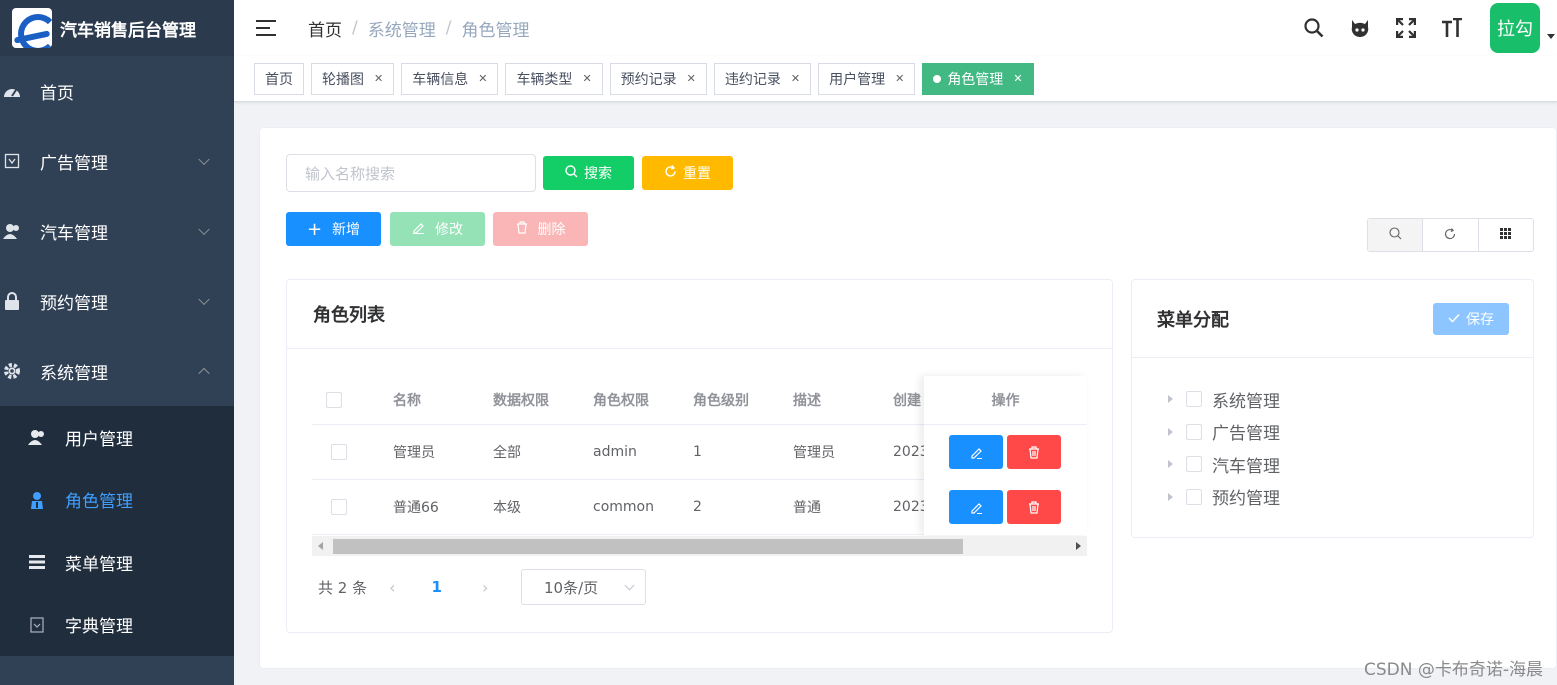 The image size is (1557, 685). What do you see at coordinates (204, 299) in the screenshot?
I see `chevron-down-icon` at bounding box center [204, 299].